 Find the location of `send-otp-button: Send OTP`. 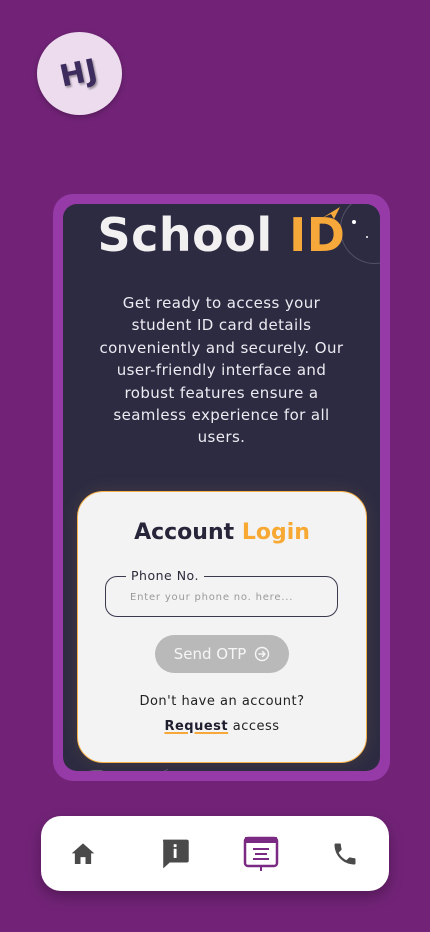

send-otp-button: Send OTP is located at coordinates (222, 654).